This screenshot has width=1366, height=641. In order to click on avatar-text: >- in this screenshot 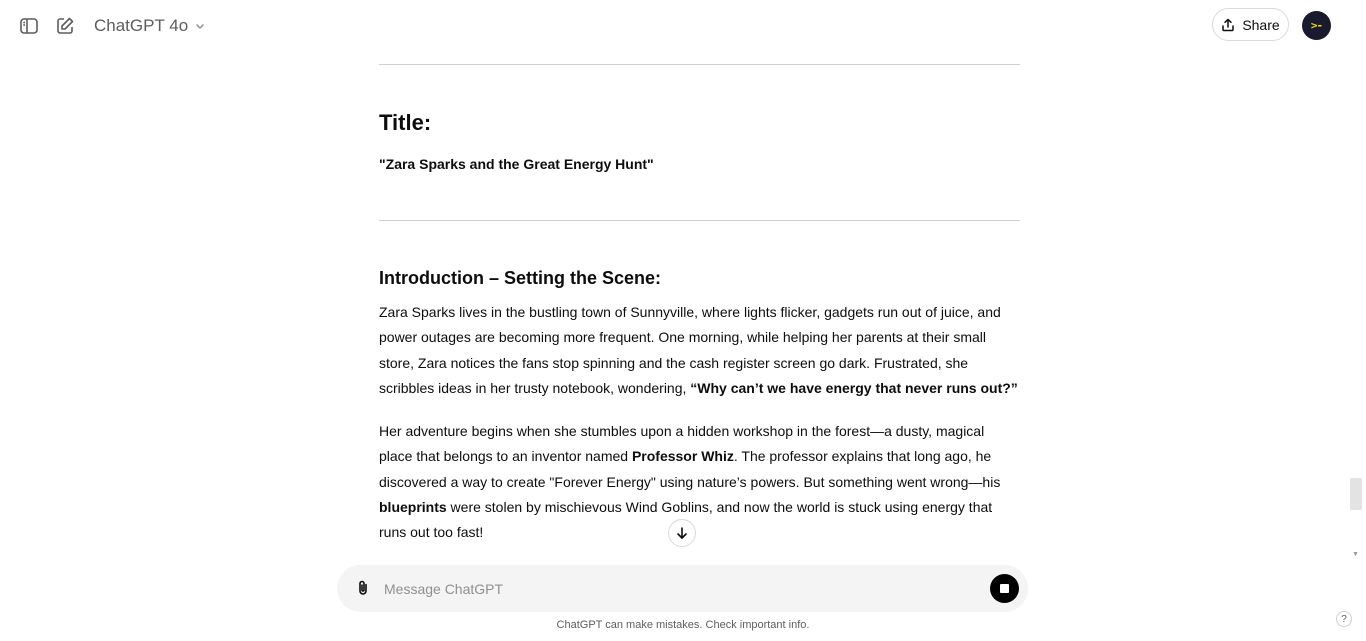, I will do `click(1316, 25)`.